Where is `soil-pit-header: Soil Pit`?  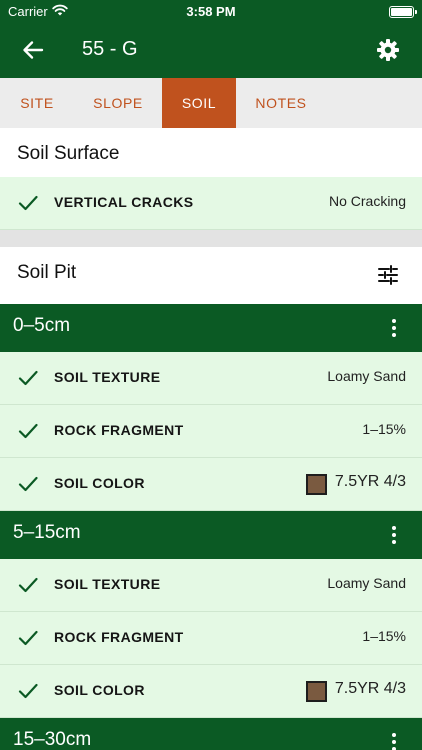
soil-pit-header: Soil Pit is located at coordinates (211, 275).